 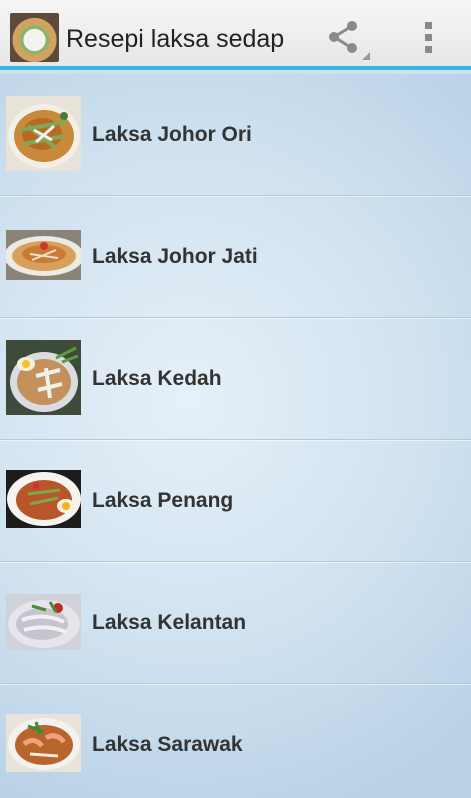 I want to click on list-item-label: Laksa Johor Jati, so click(x=175, y=256).